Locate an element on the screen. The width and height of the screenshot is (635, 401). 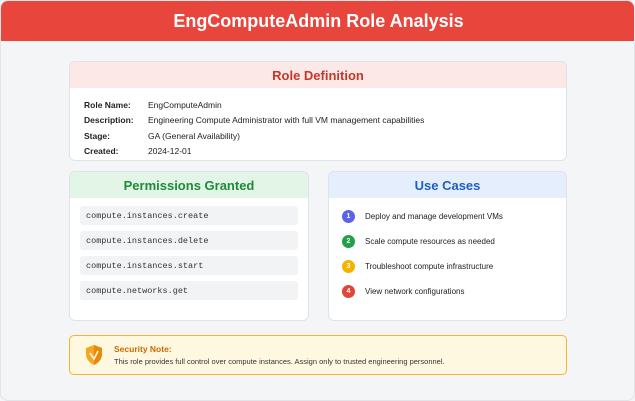
role-row-value: EngComputeAdmin is located at coordinates (185, 104).